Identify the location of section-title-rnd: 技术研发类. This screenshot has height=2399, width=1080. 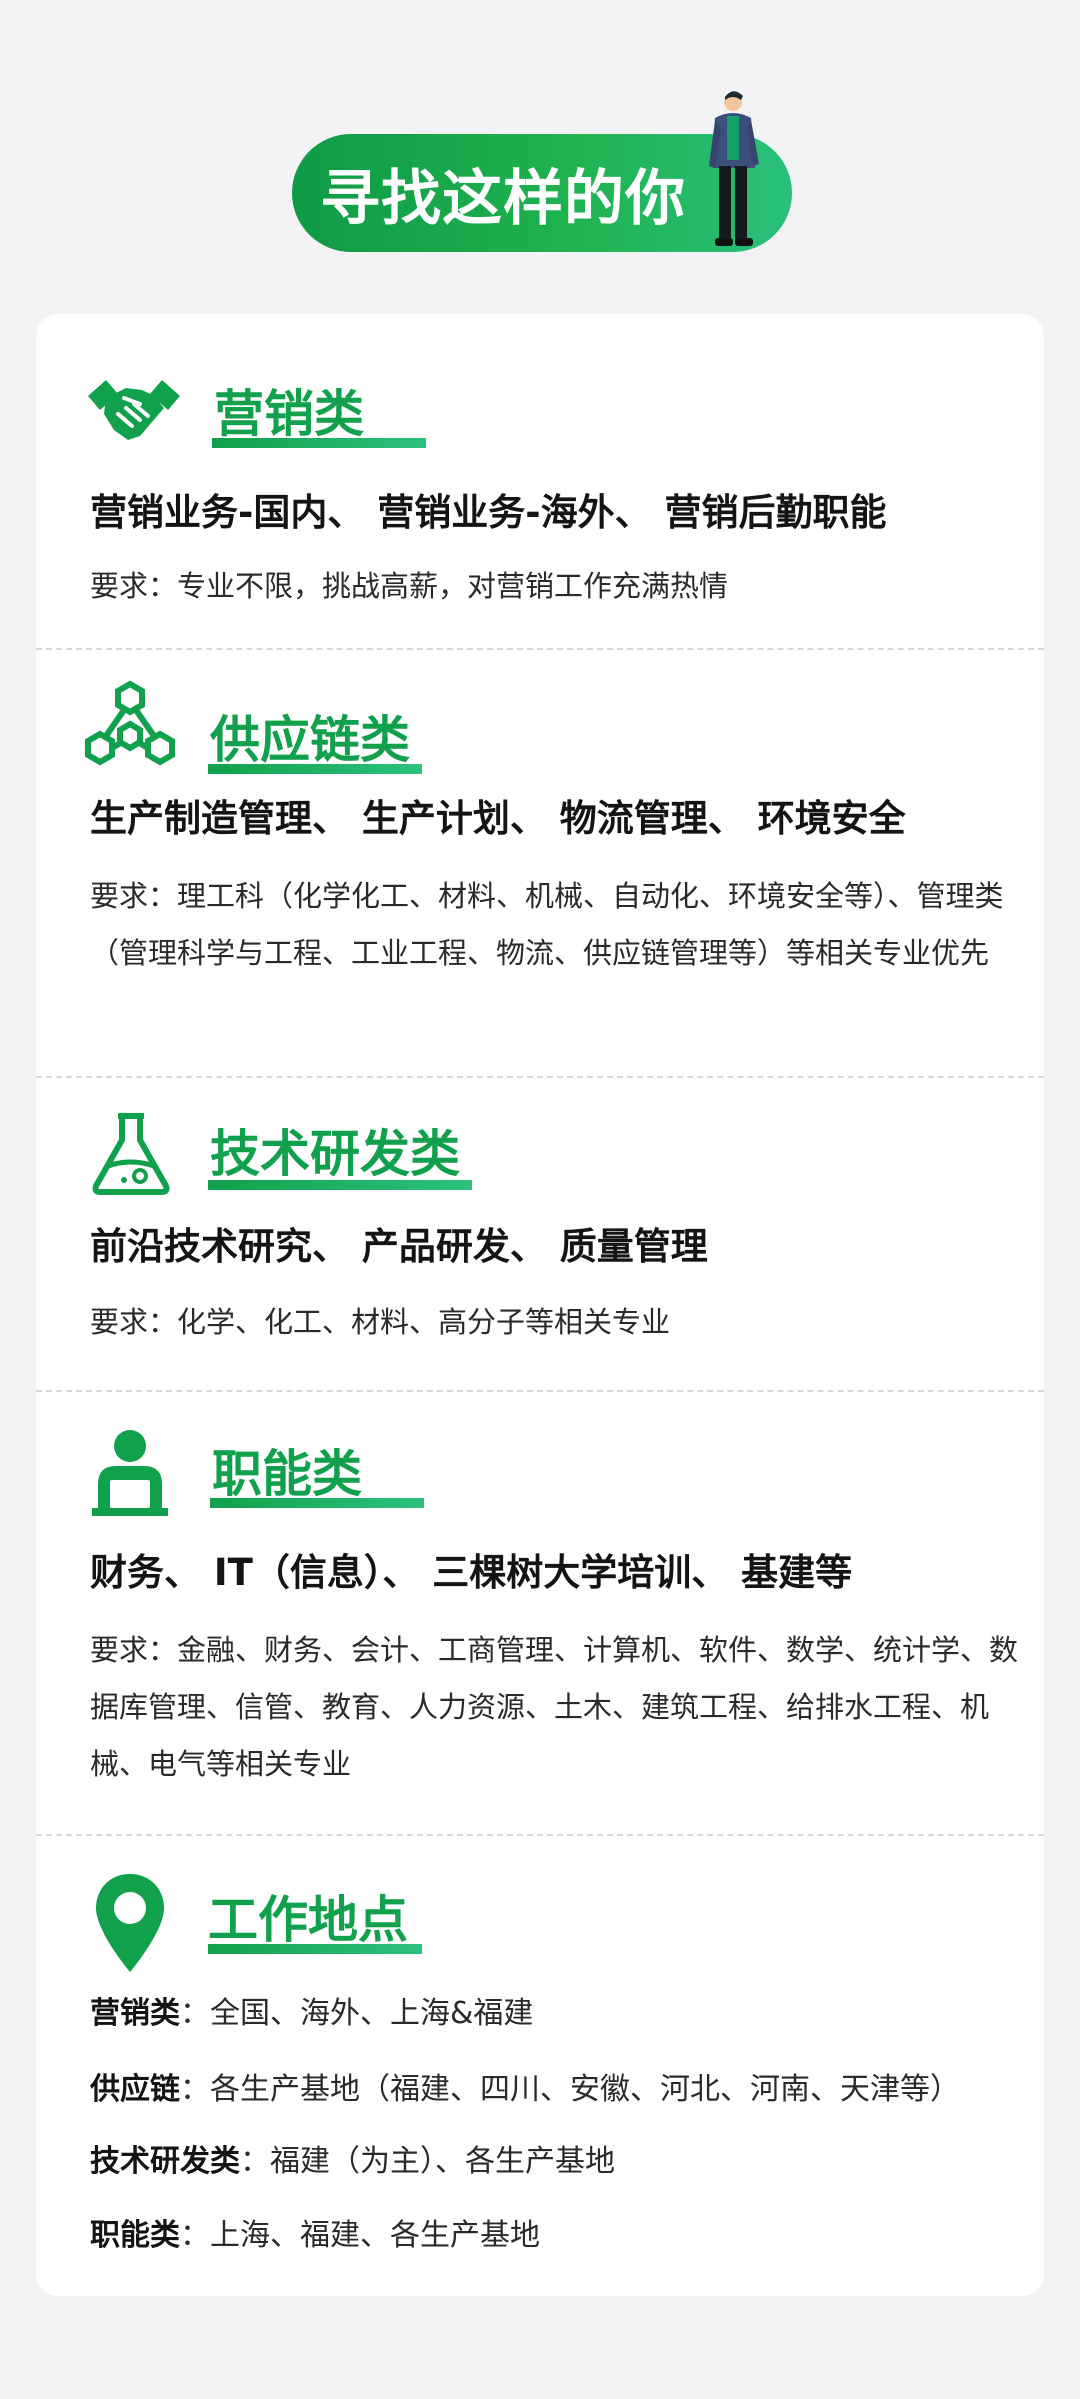
(335, 1154).